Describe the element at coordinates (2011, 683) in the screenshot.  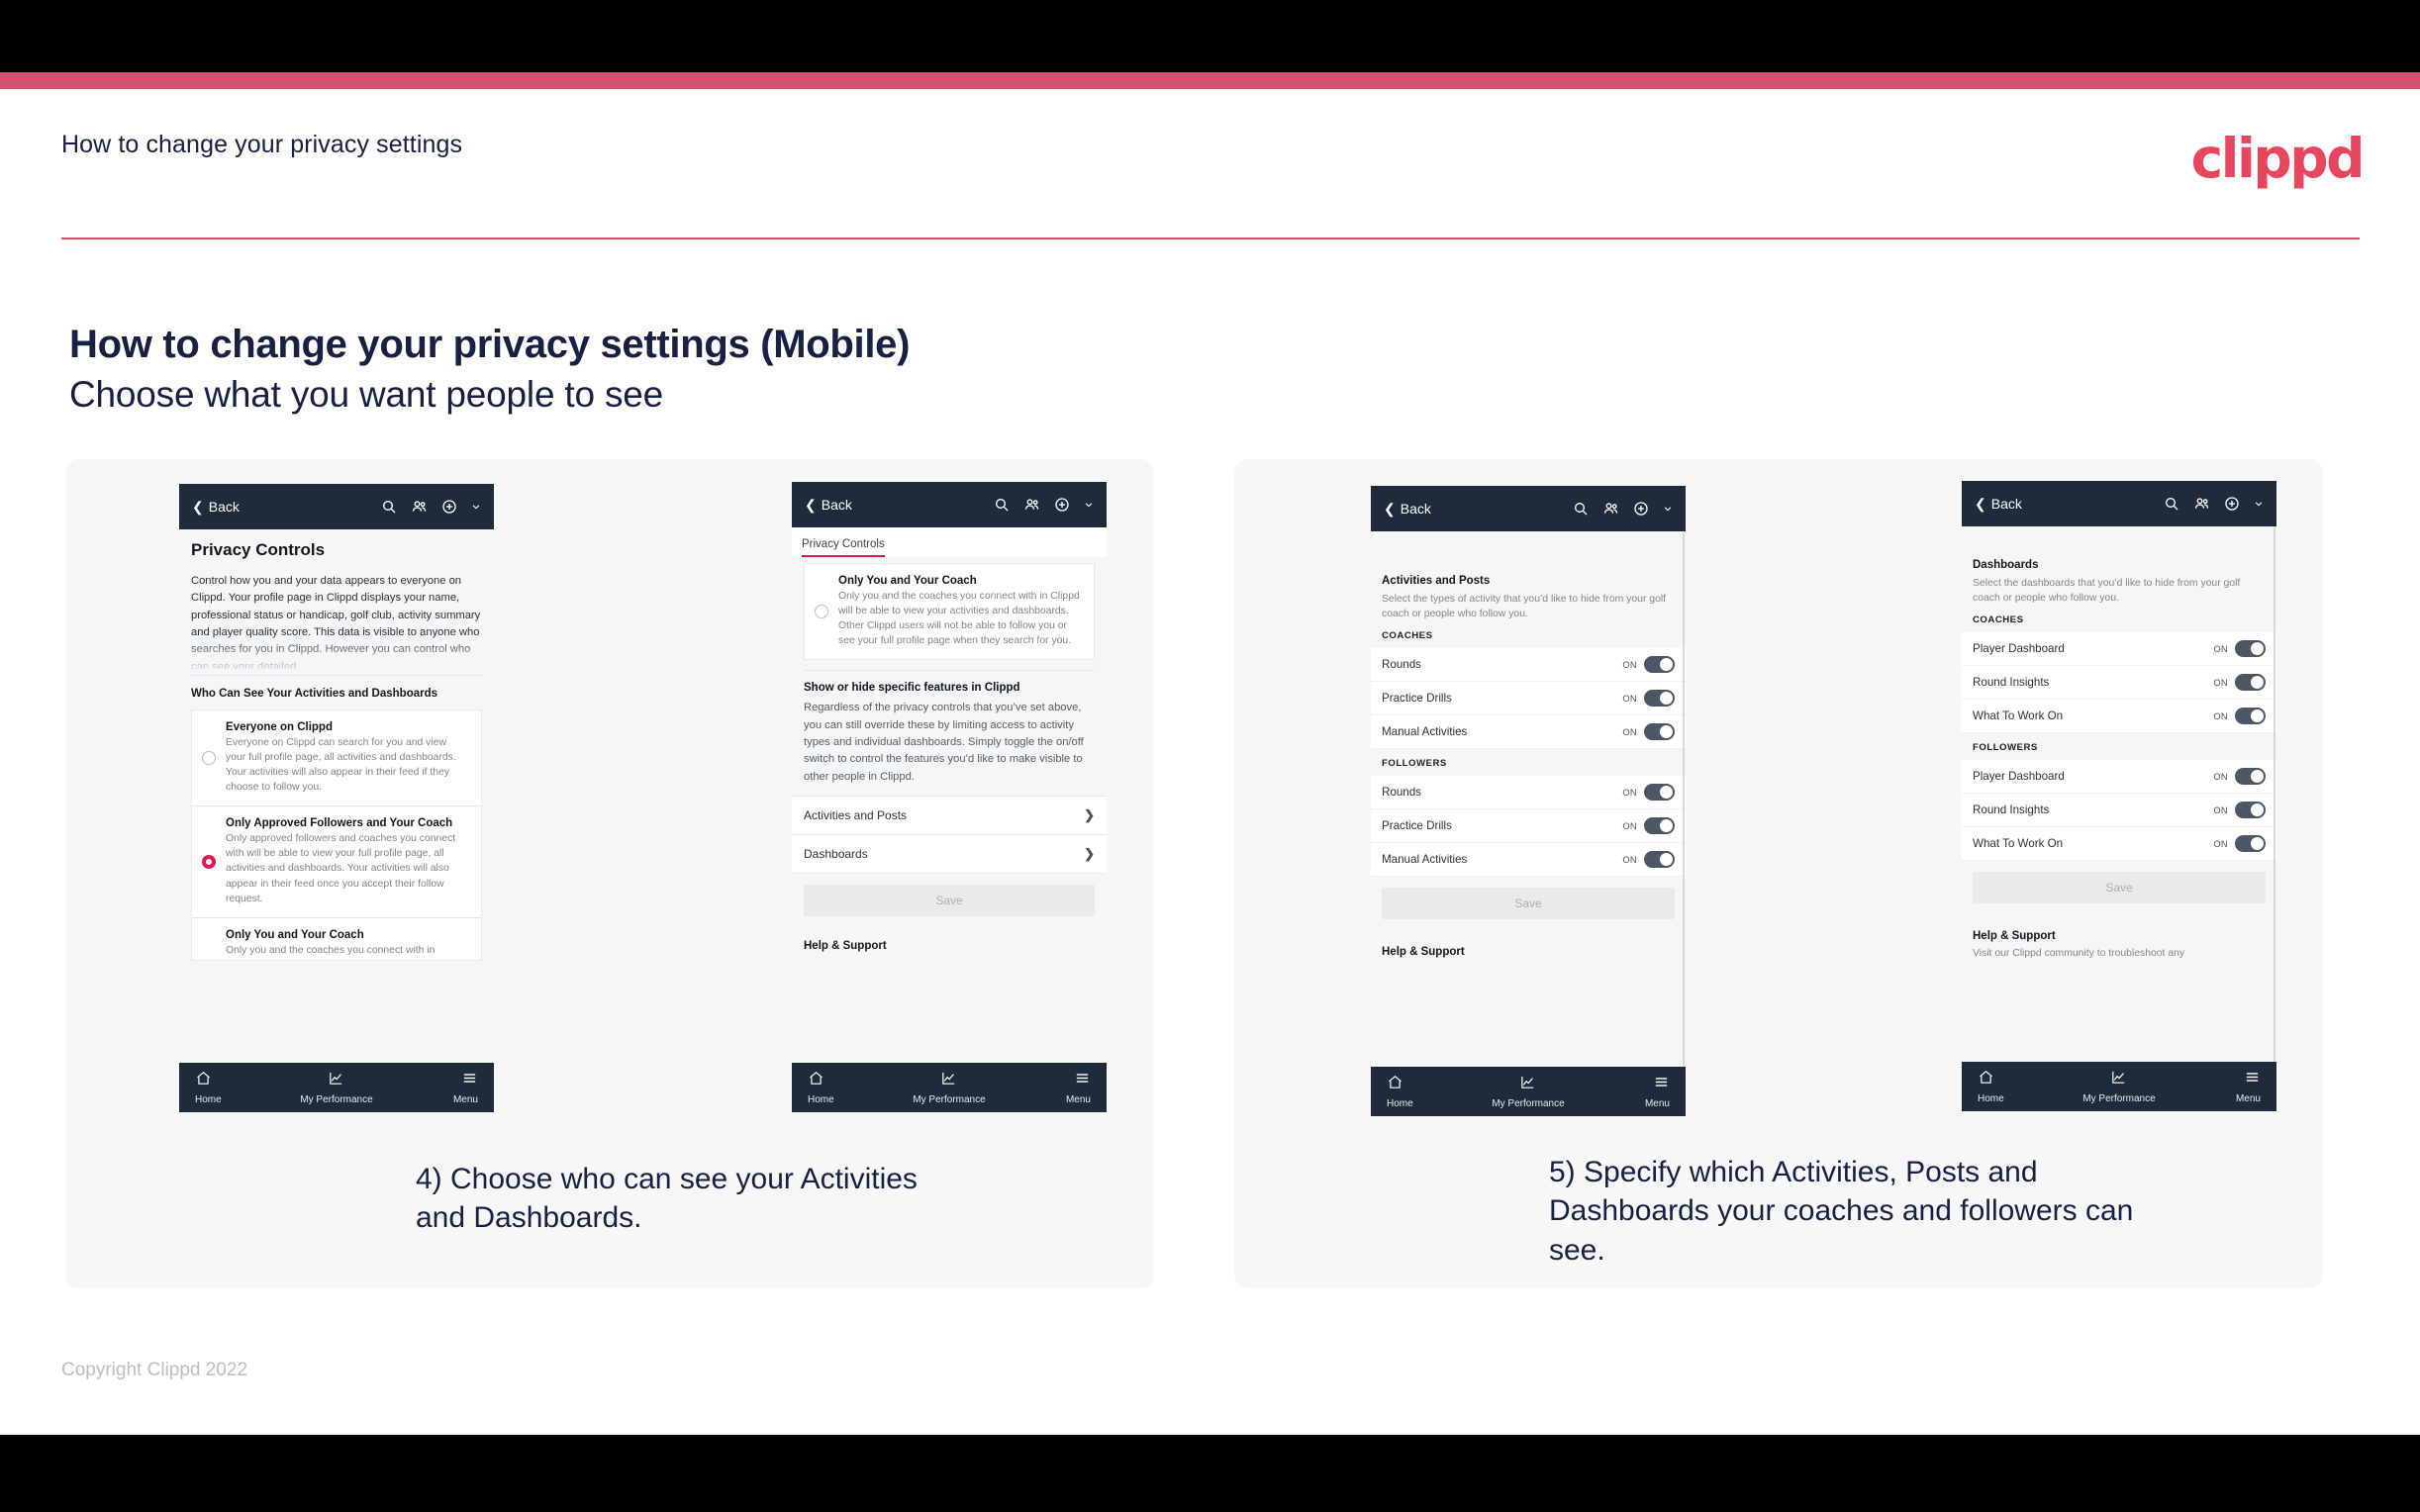
I see `toggle-label: Round Insights` at that location.